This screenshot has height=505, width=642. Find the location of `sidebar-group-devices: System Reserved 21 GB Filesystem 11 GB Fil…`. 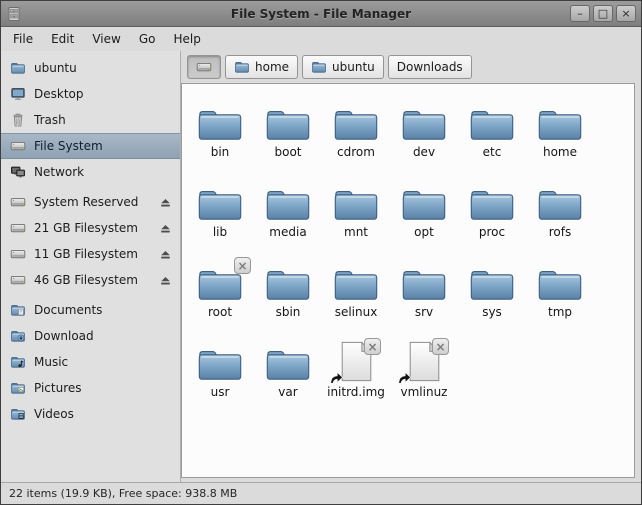

sidebar-group-devices: System Reserved 21 GB Filesystem 11 GB Fil… is located at coordinates (90, 241).